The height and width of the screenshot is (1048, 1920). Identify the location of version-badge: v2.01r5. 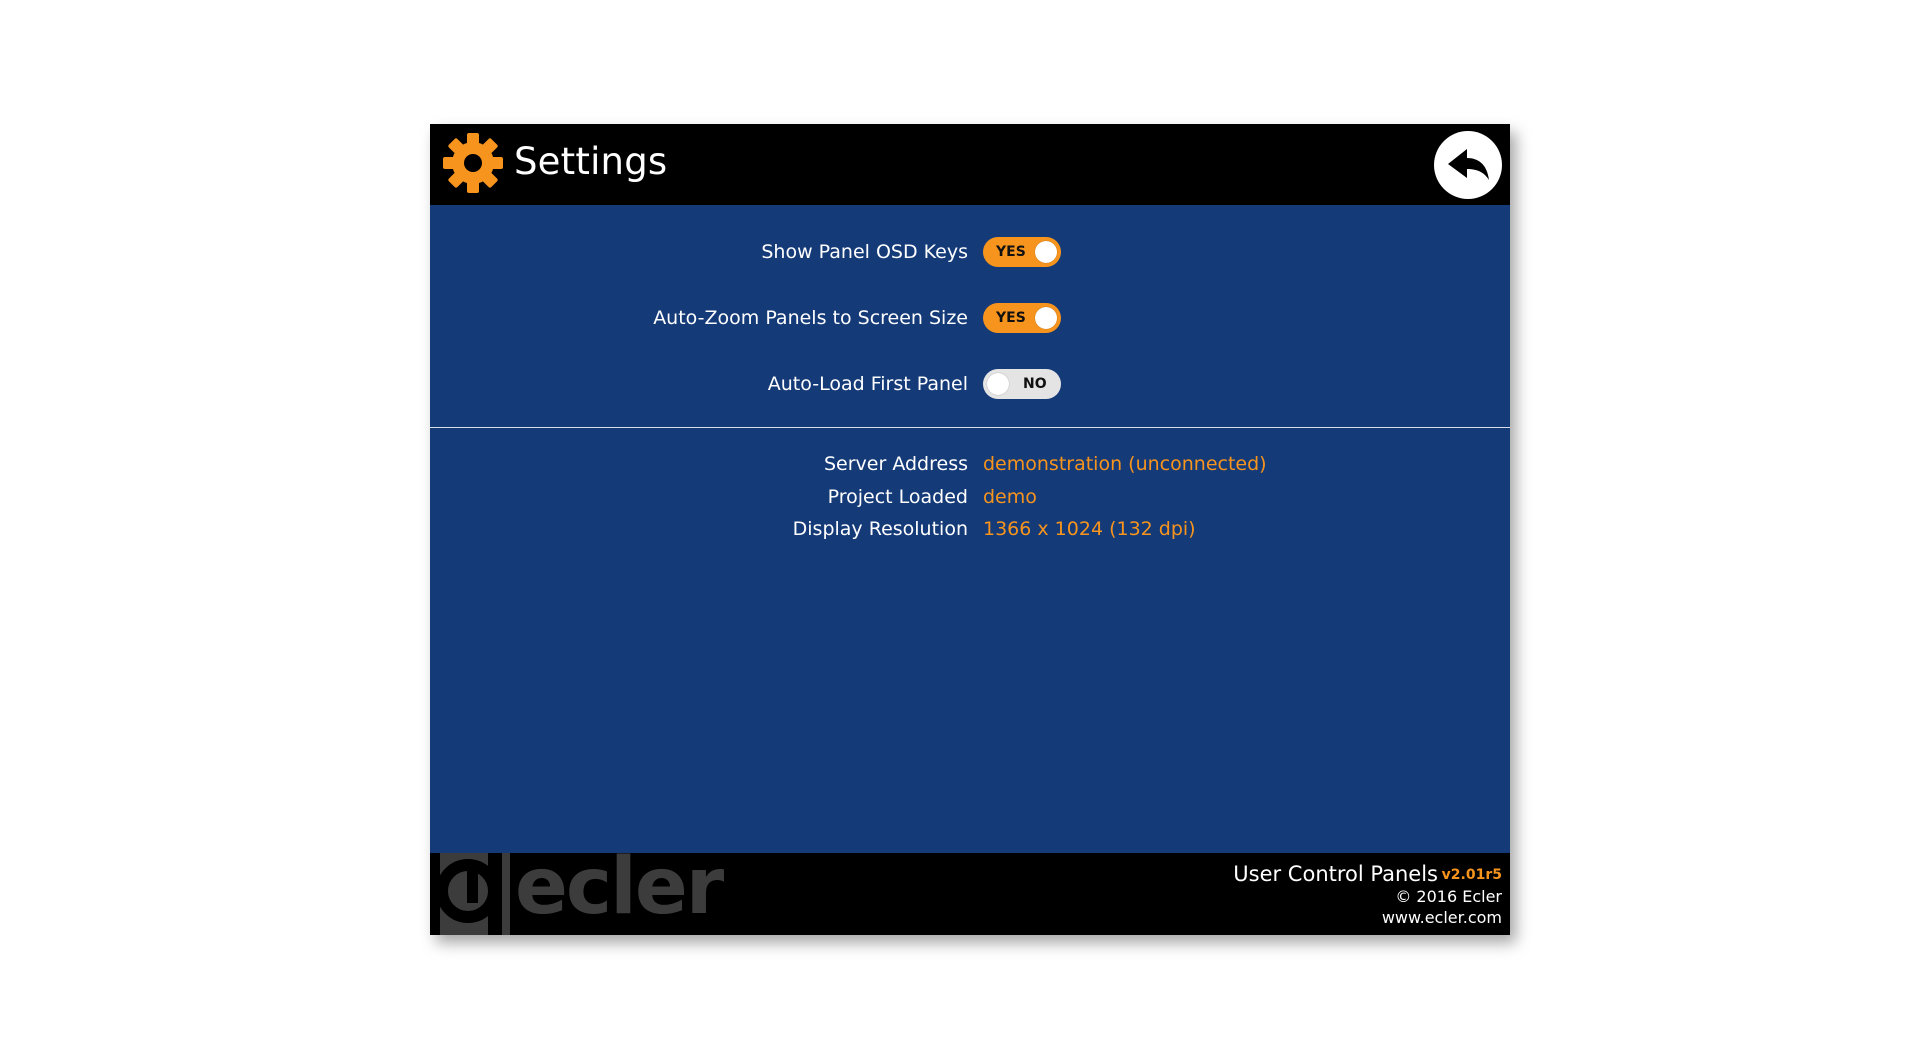
(1471, 875).